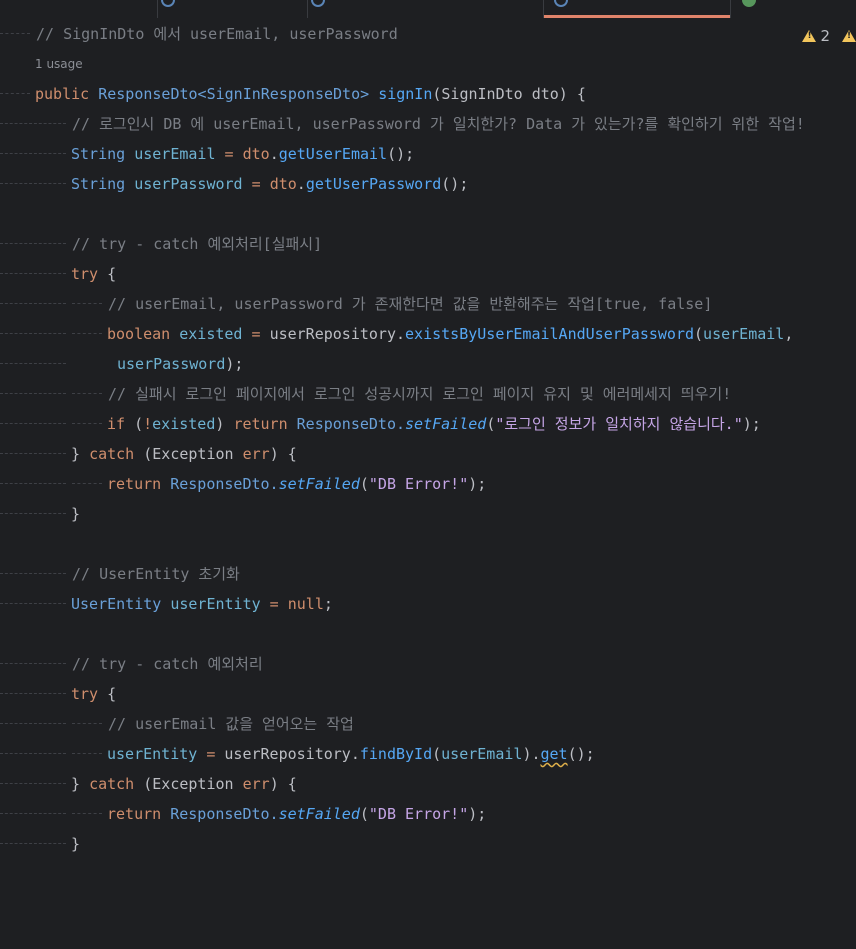  I want to click on argument: userPassword, so click(171, 364).